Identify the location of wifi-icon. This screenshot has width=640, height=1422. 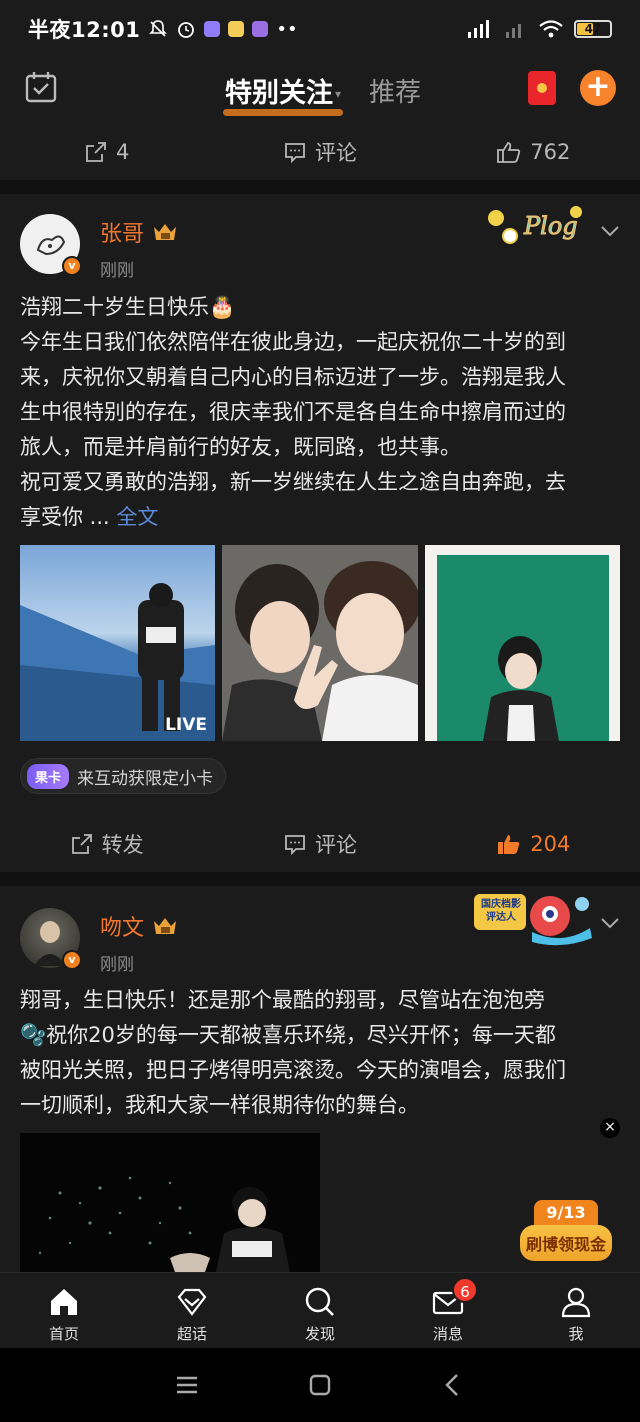
(551, 29).